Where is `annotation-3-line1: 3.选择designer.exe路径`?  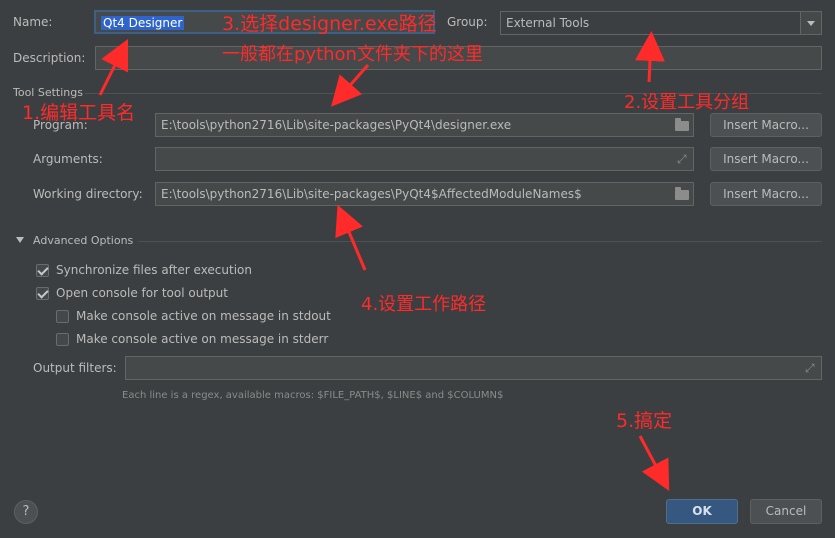 annotation-3-line1: 3.选择designer.exe路径 is located at coordinates (329, 24).